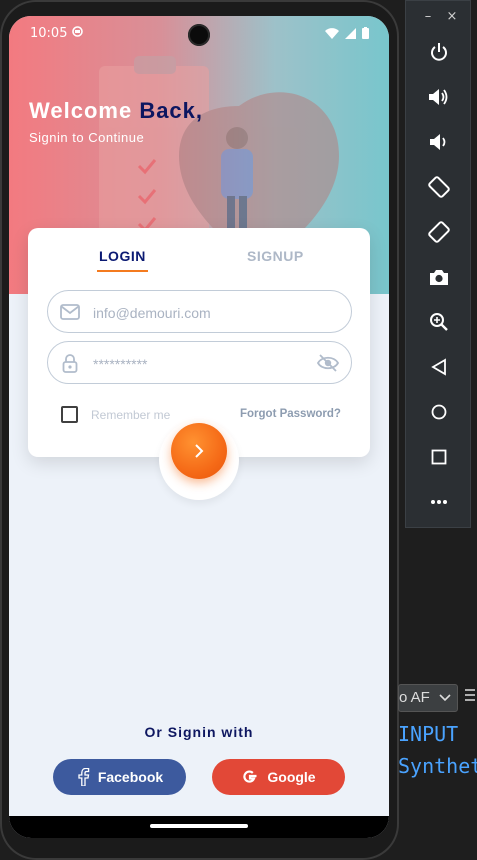 Image resolution: width=477 pixels, height=860 pixels. What do you see at coordinates (131, 414) in the screenshot?
I see `remember-label: Remember me` at bounding box center [131, 414].